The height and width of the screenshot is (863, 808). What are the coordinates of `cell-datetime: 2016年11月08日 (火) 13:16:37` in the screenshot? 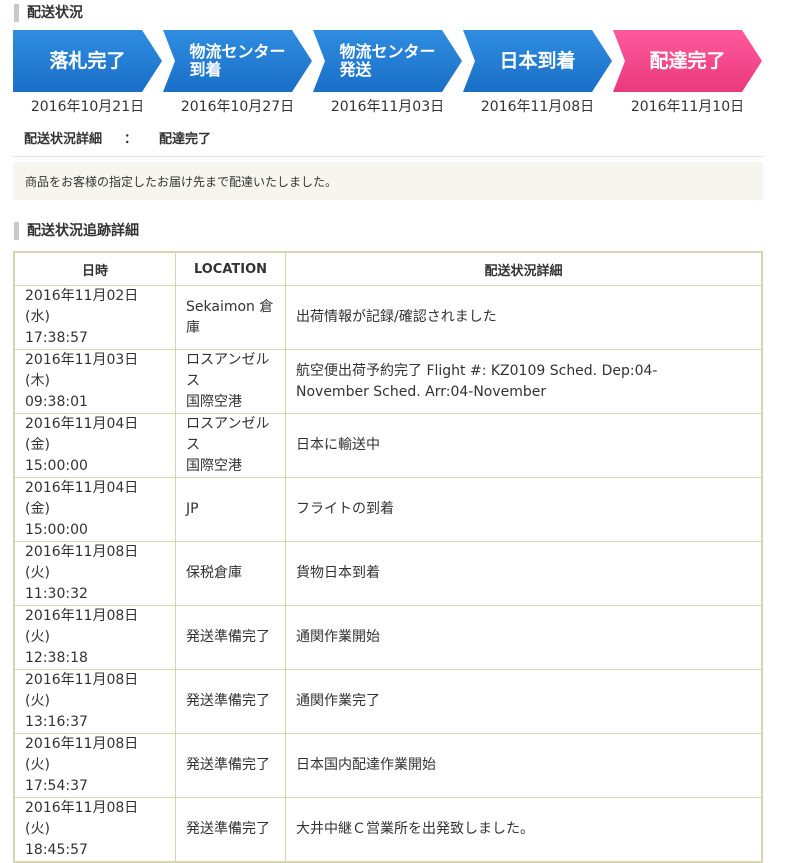 It's located at (94, 701).